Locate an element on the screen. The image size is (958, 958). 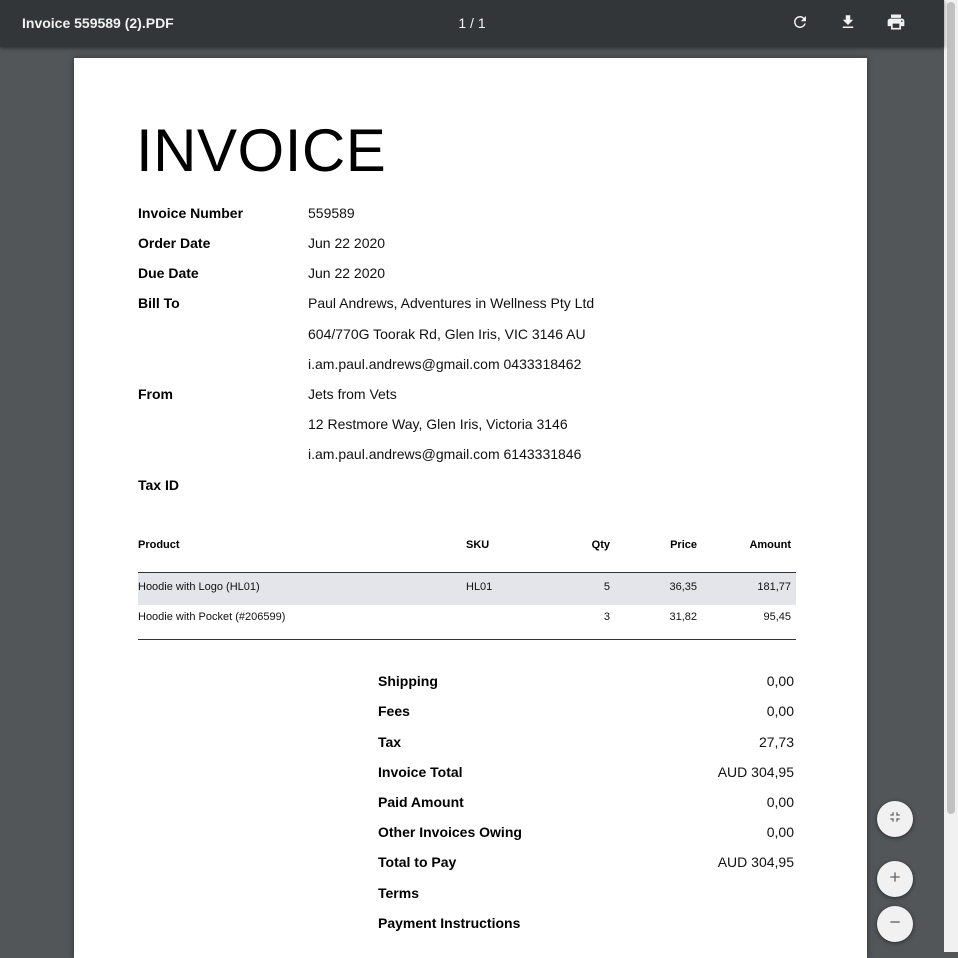
print-icon is located at coordinates (896, 24).